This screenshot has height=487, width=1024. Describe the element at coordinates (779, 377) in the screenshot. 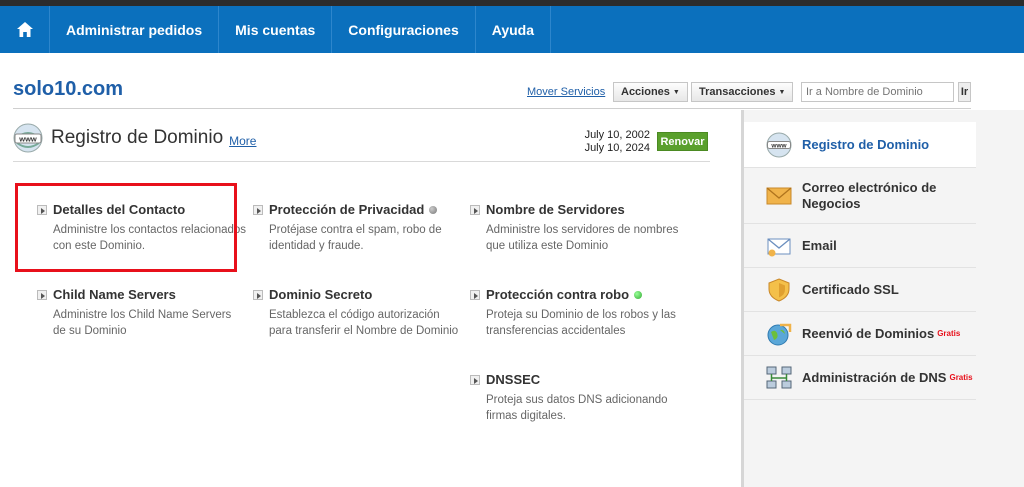

I see `dns-network-icon` at that location.